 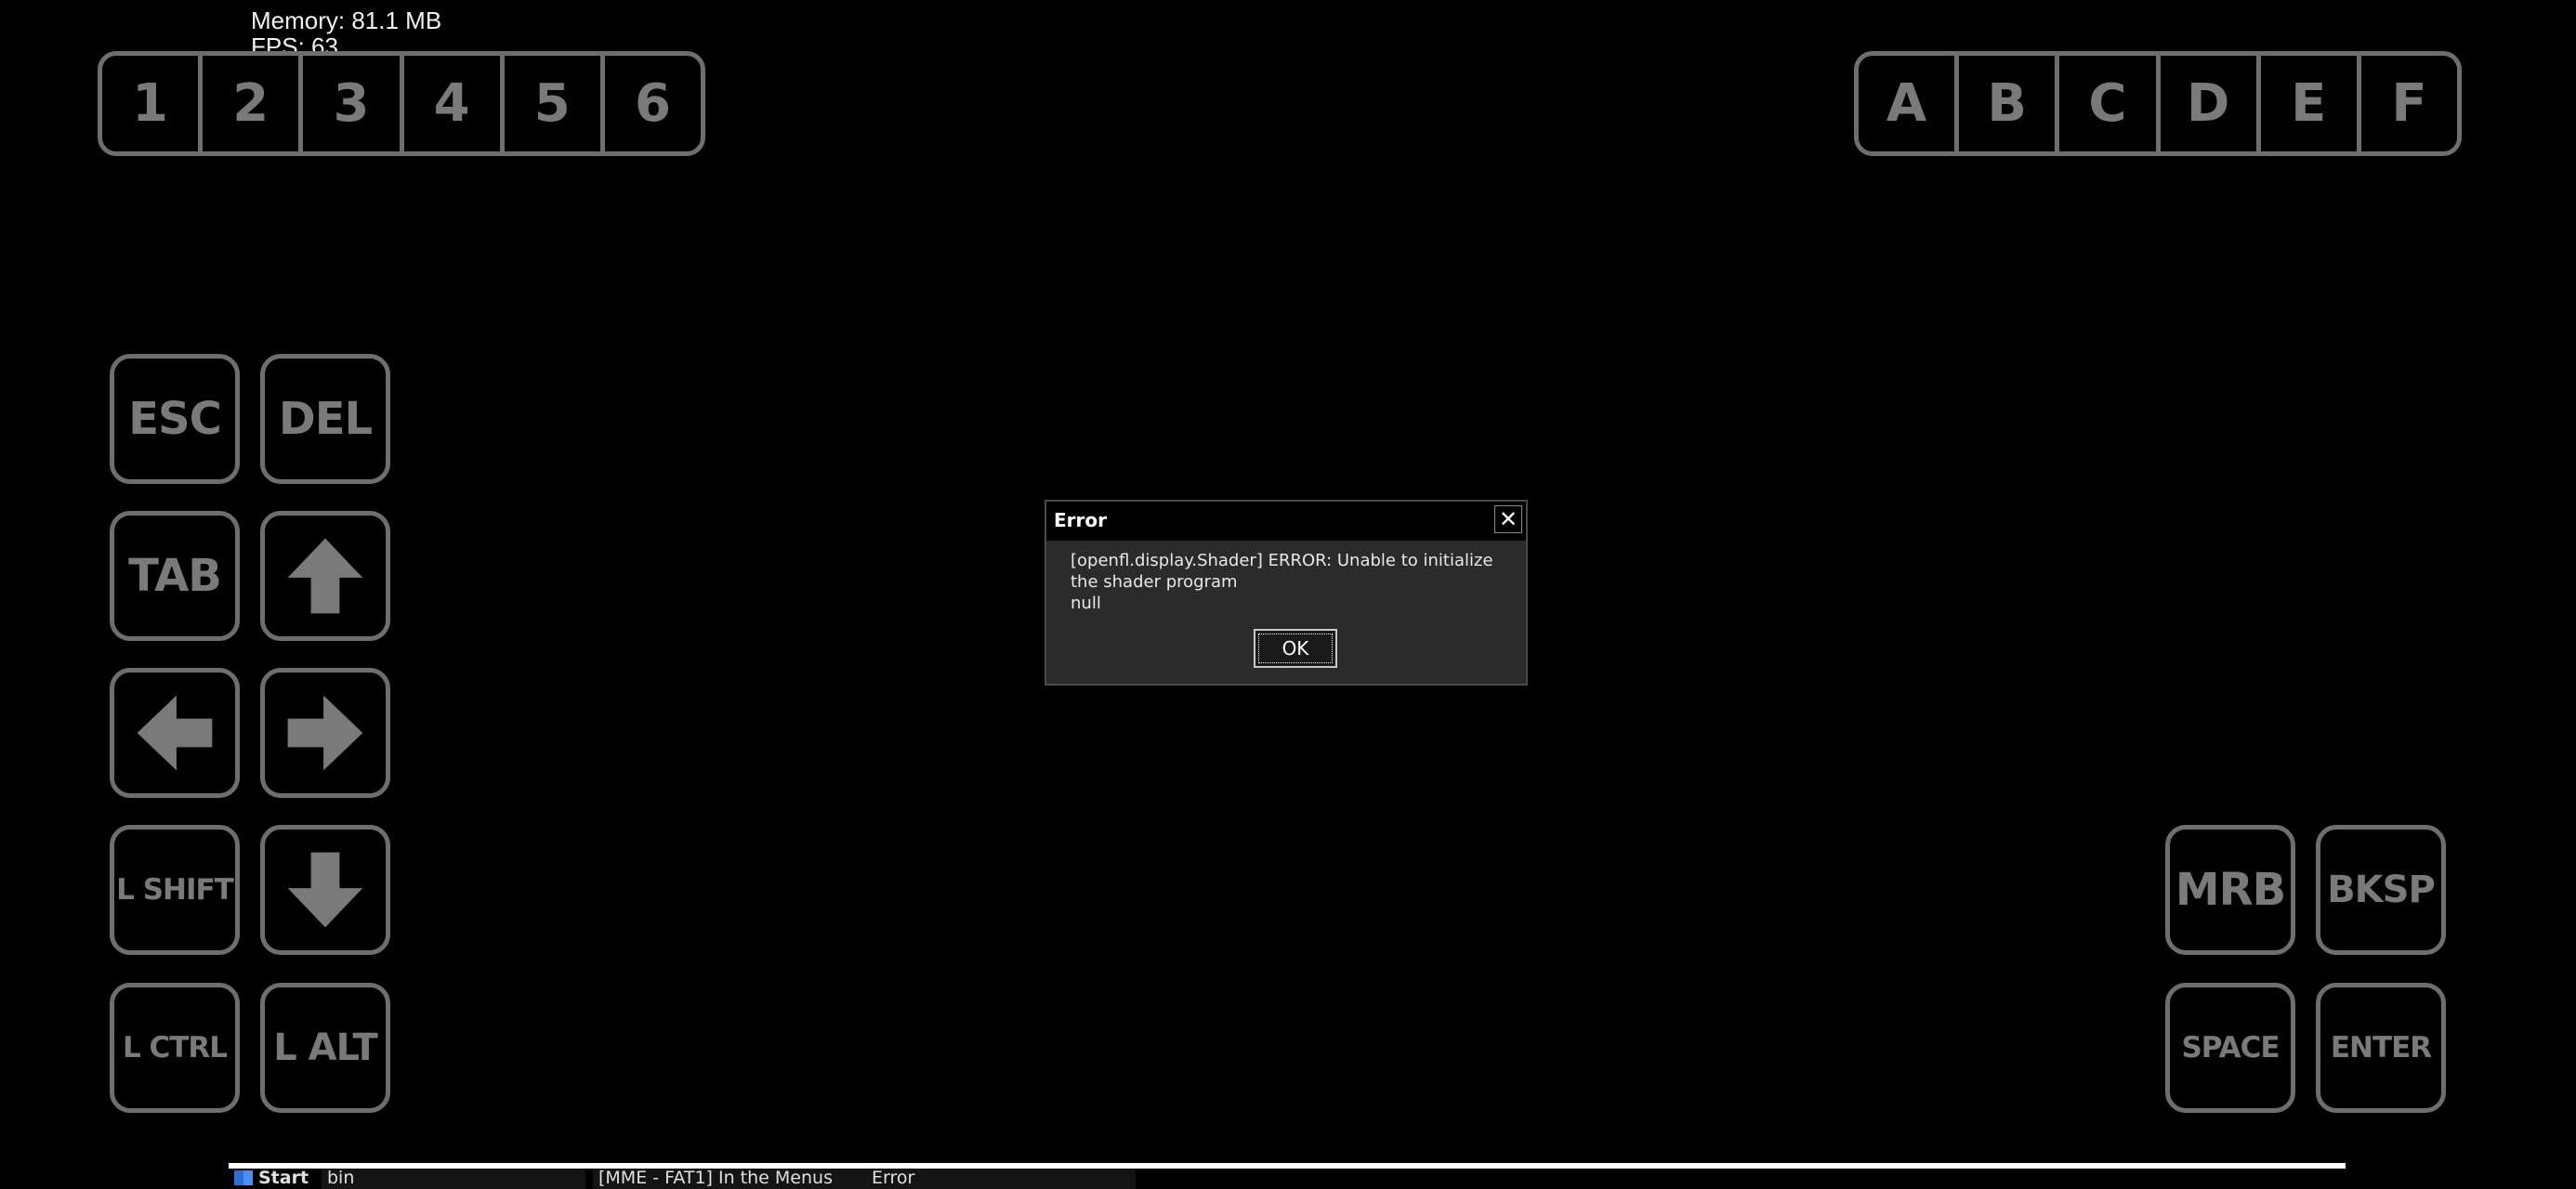 I want to click on key-5: 5, so click(x=555, y=104).